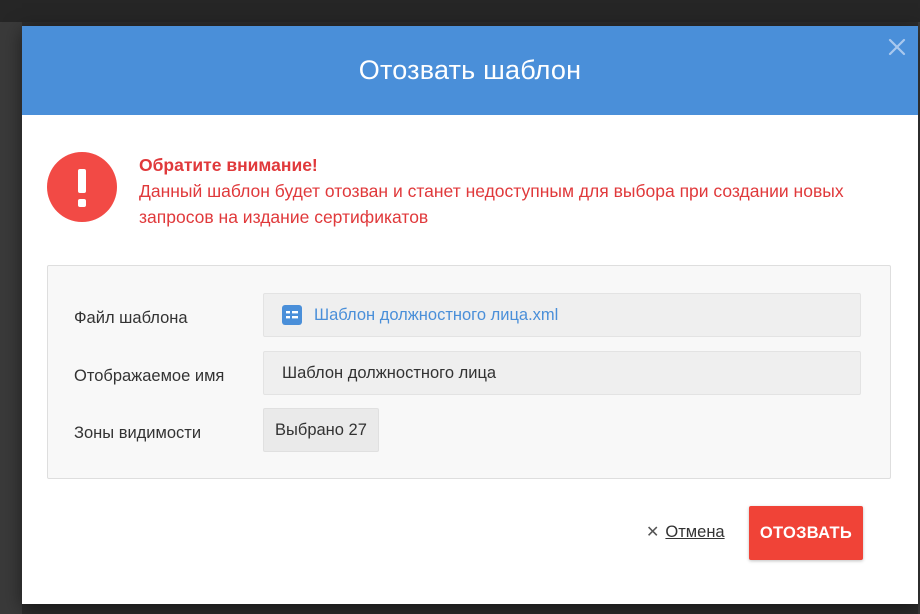 This screenshot has width=920, height=614. What do you see at coordinates (562, 315) in the screenshot?
I see `template-file-field: Шаблон должностного лица.xml` at bounding box center [562, 315].